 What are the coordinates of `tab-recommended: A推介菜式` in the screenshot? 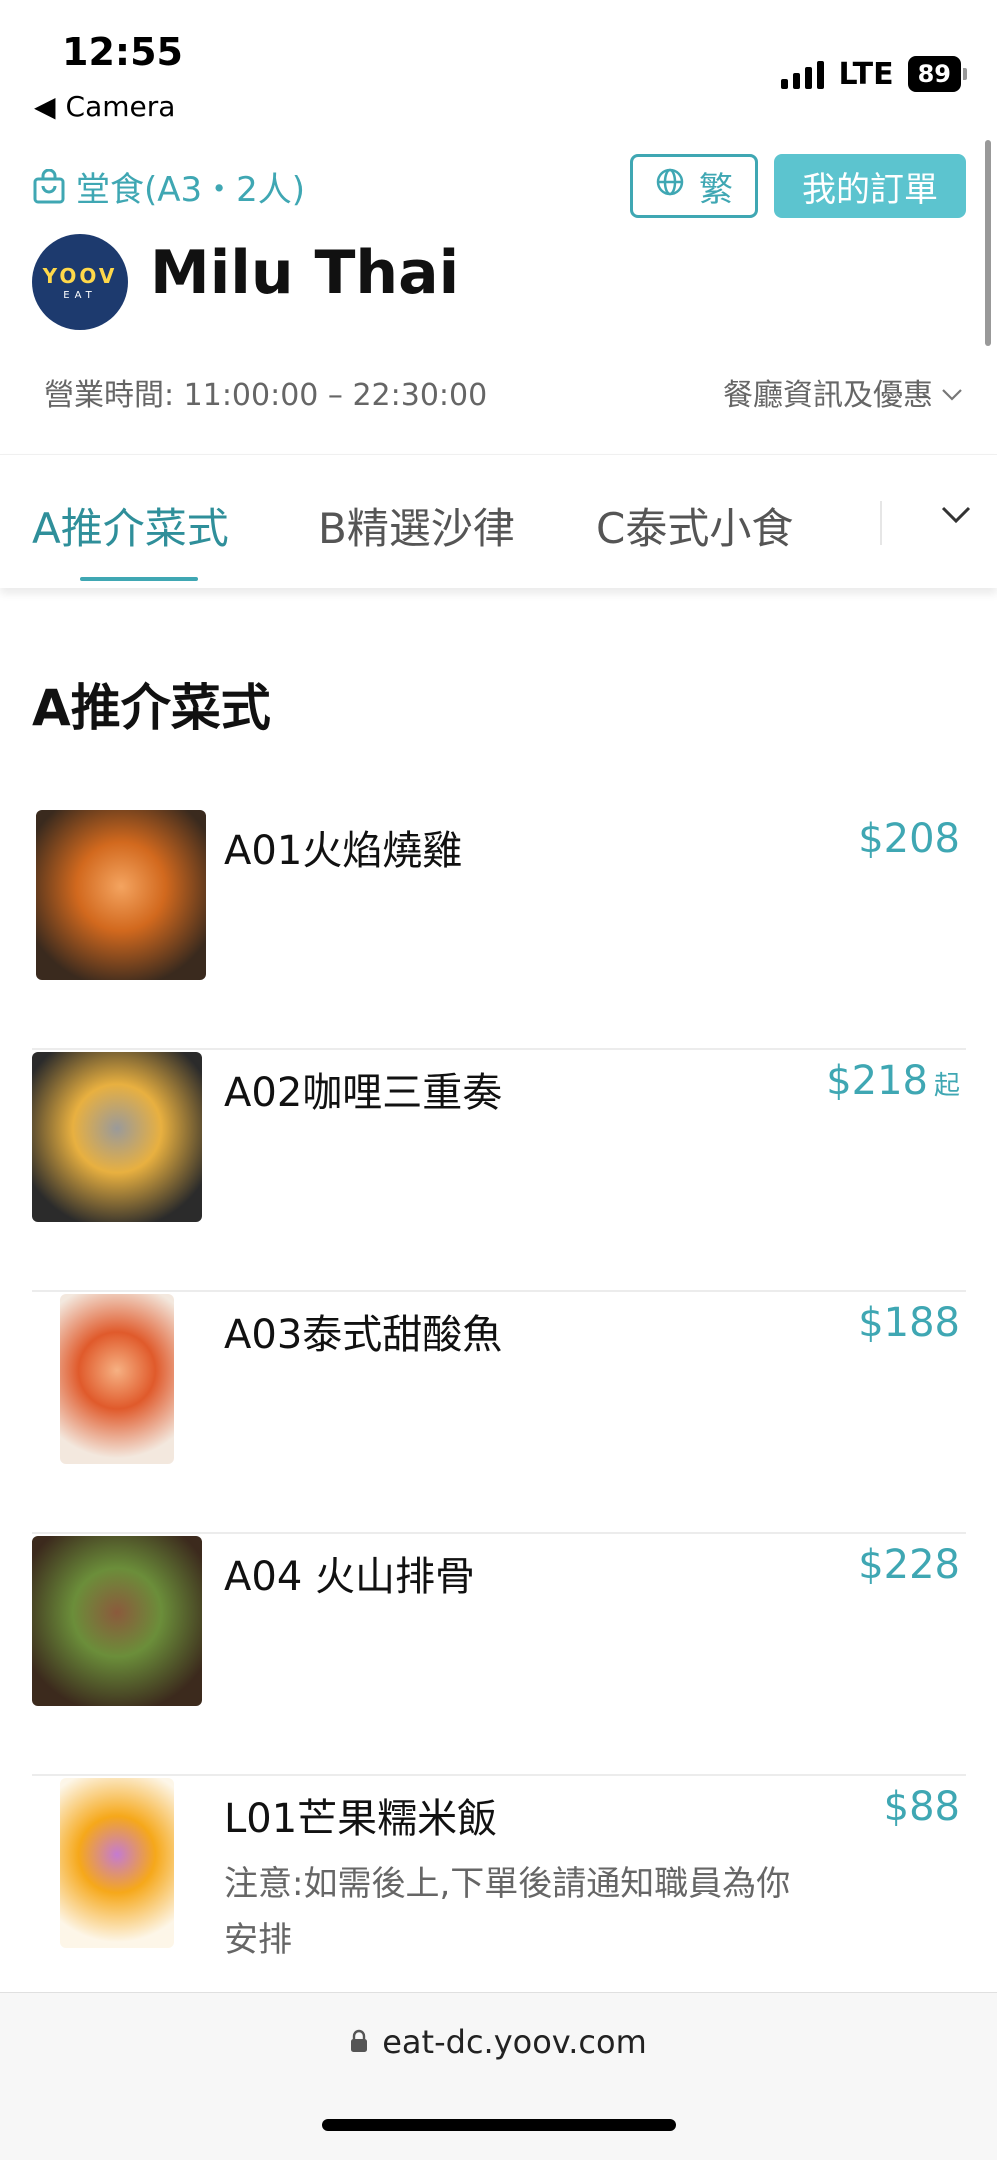 It's located at (130, 525).